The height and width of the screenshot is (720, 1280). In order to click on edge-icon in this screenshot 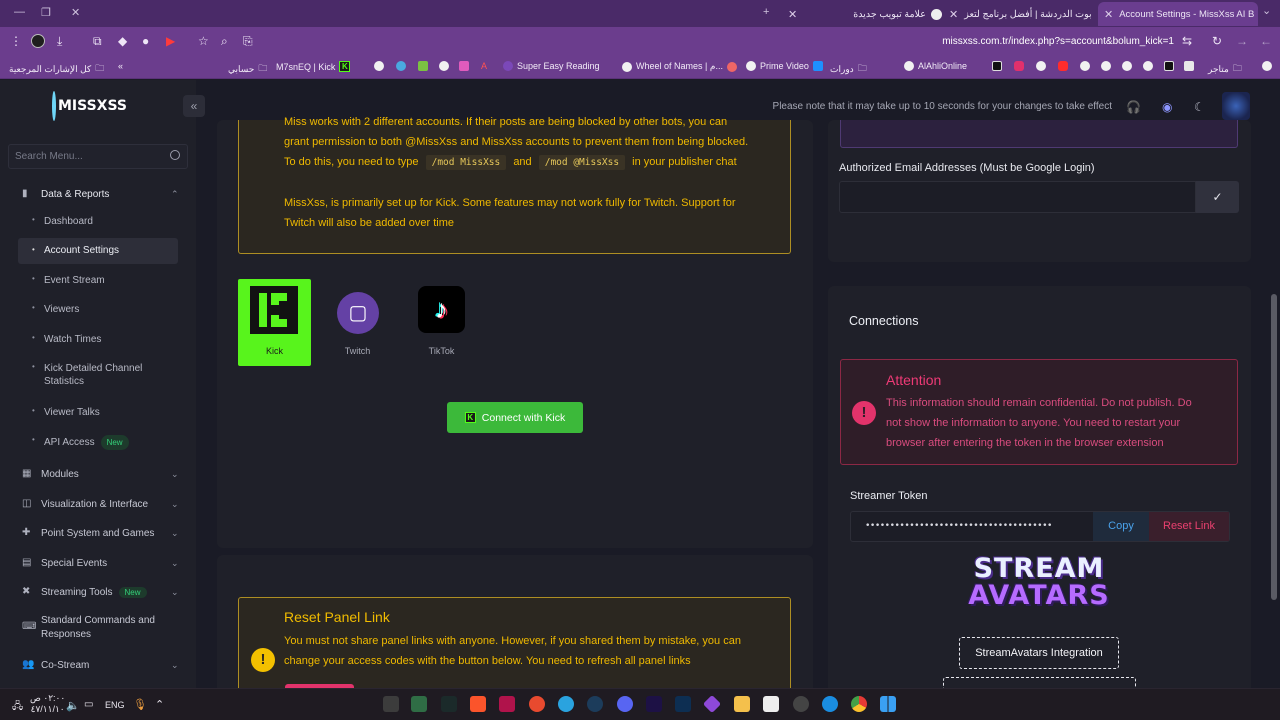, I will do `click(830, 704)`.